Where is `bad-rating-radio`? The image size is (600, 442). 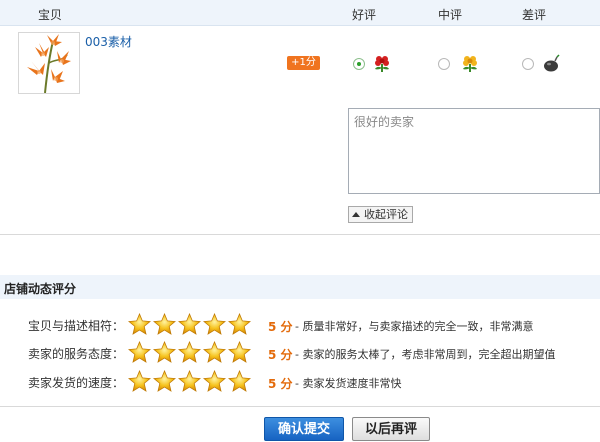 bad-rating-radio is located at coordinates (528, 64).